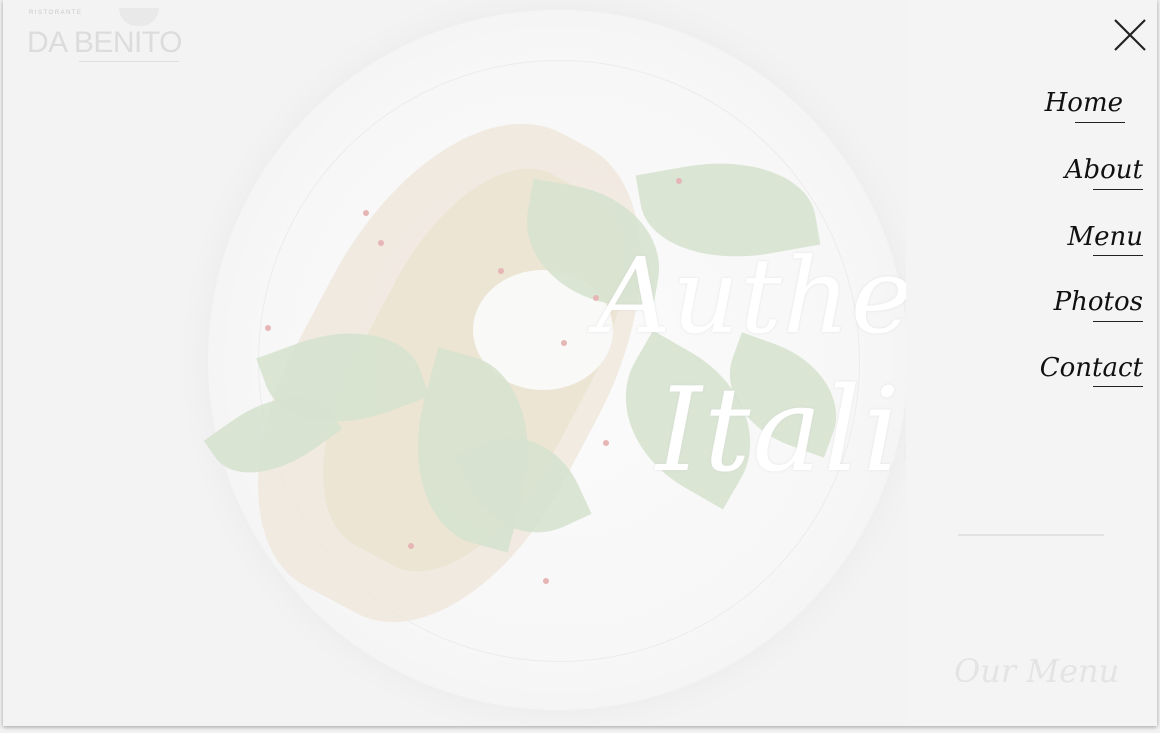 This screenshot has height=733, width=1160. What do you see at coordinates (129, 61) in the screenshot?
I see `logo-underline` at bounding box center [129, 61].